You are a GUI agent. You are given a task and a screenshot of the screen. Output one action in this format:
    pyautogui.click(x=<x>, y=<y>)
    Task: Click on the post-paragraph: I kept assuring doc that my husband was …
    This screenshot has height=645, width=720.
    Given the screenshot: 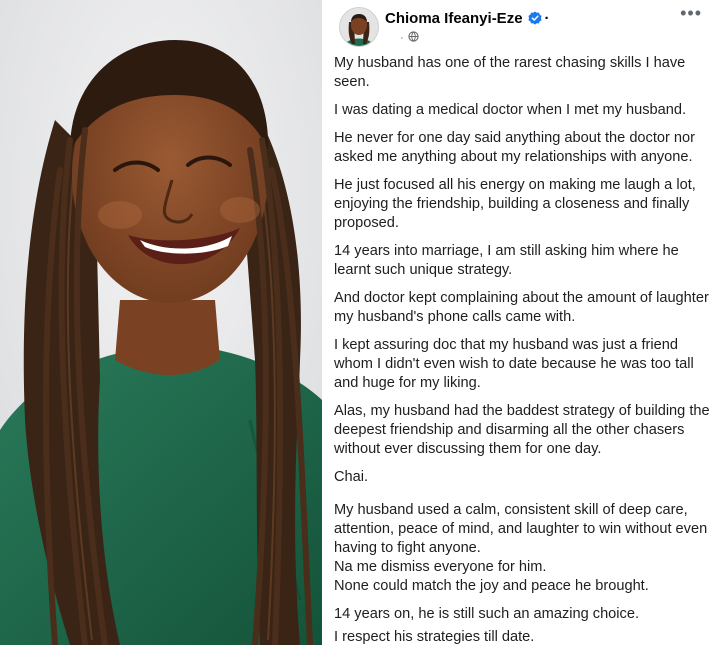 What is the action you would take?
    pyautogui.click(x=514, y=364)
    